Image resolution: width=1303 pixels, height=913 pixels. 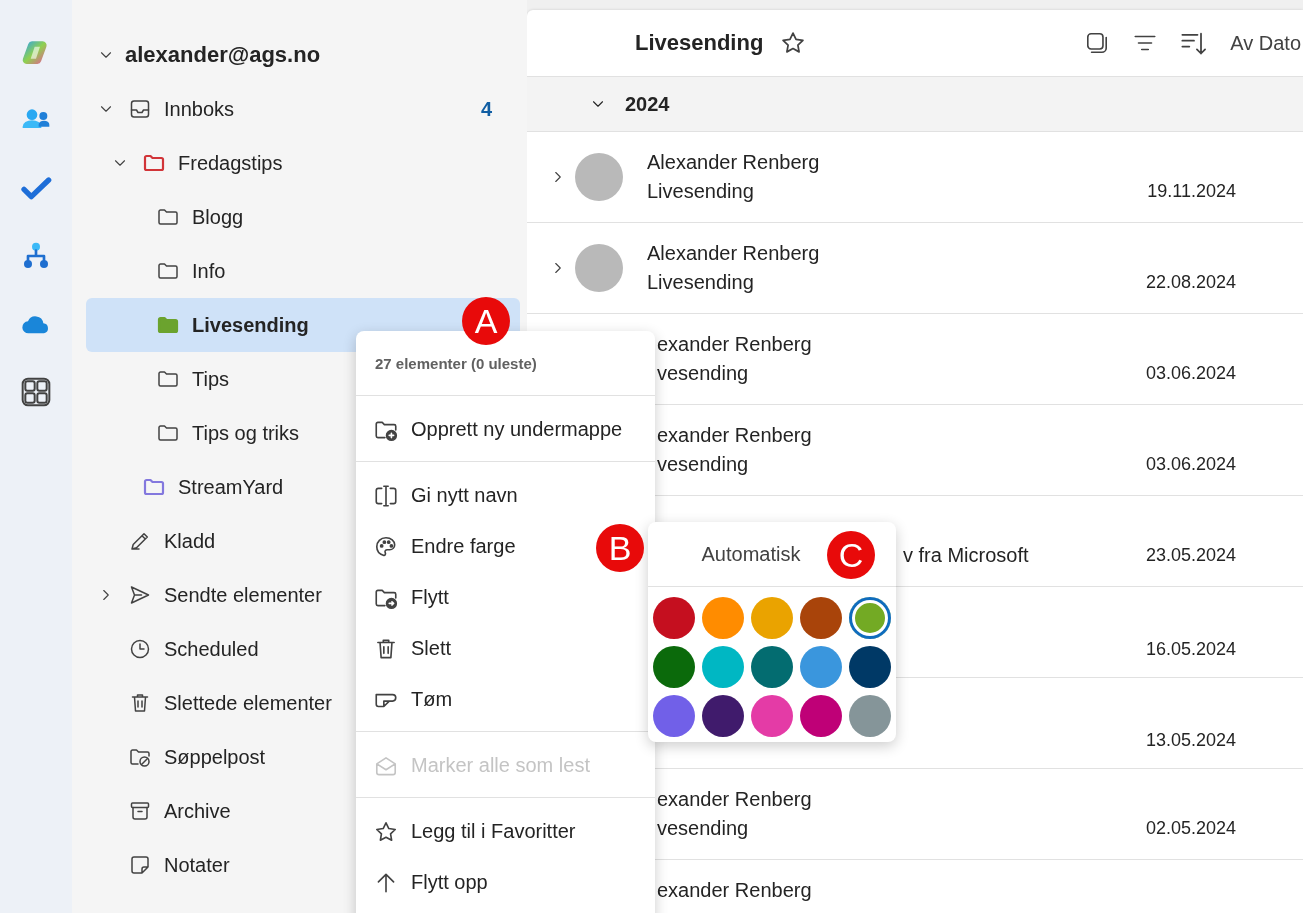 I want to click on paper-plane-icon, so click(x=140, y=595).